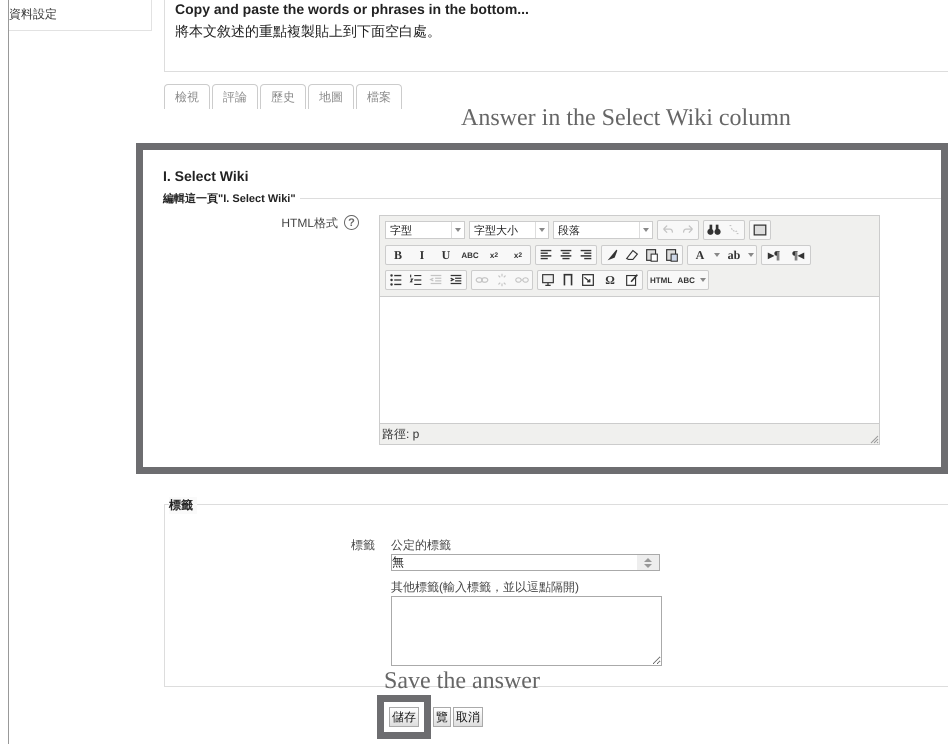 The height and width of the screenshot is (744, 948). I want to click on form-button: 取消, so click(468, 717).